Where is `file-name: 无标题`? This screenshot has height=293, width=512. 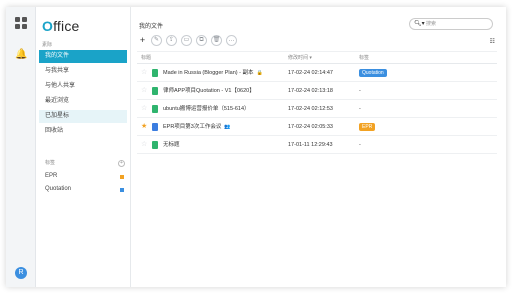 file-name: 无标题 is located at coordinates (171, 145).